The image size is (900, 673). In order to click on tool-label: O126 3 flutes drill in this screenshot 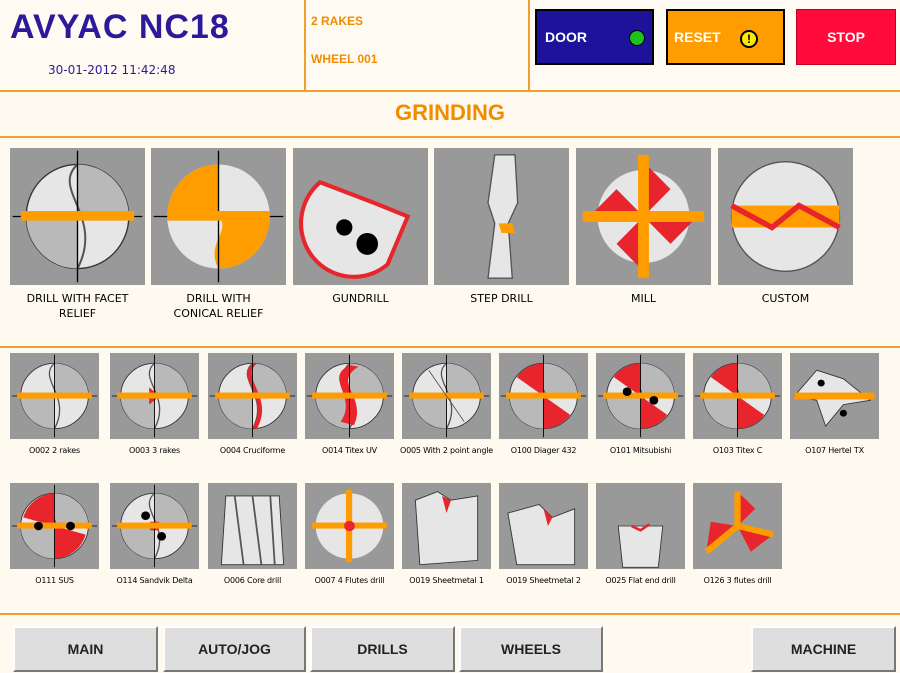, I will do `click(737, 580)`.